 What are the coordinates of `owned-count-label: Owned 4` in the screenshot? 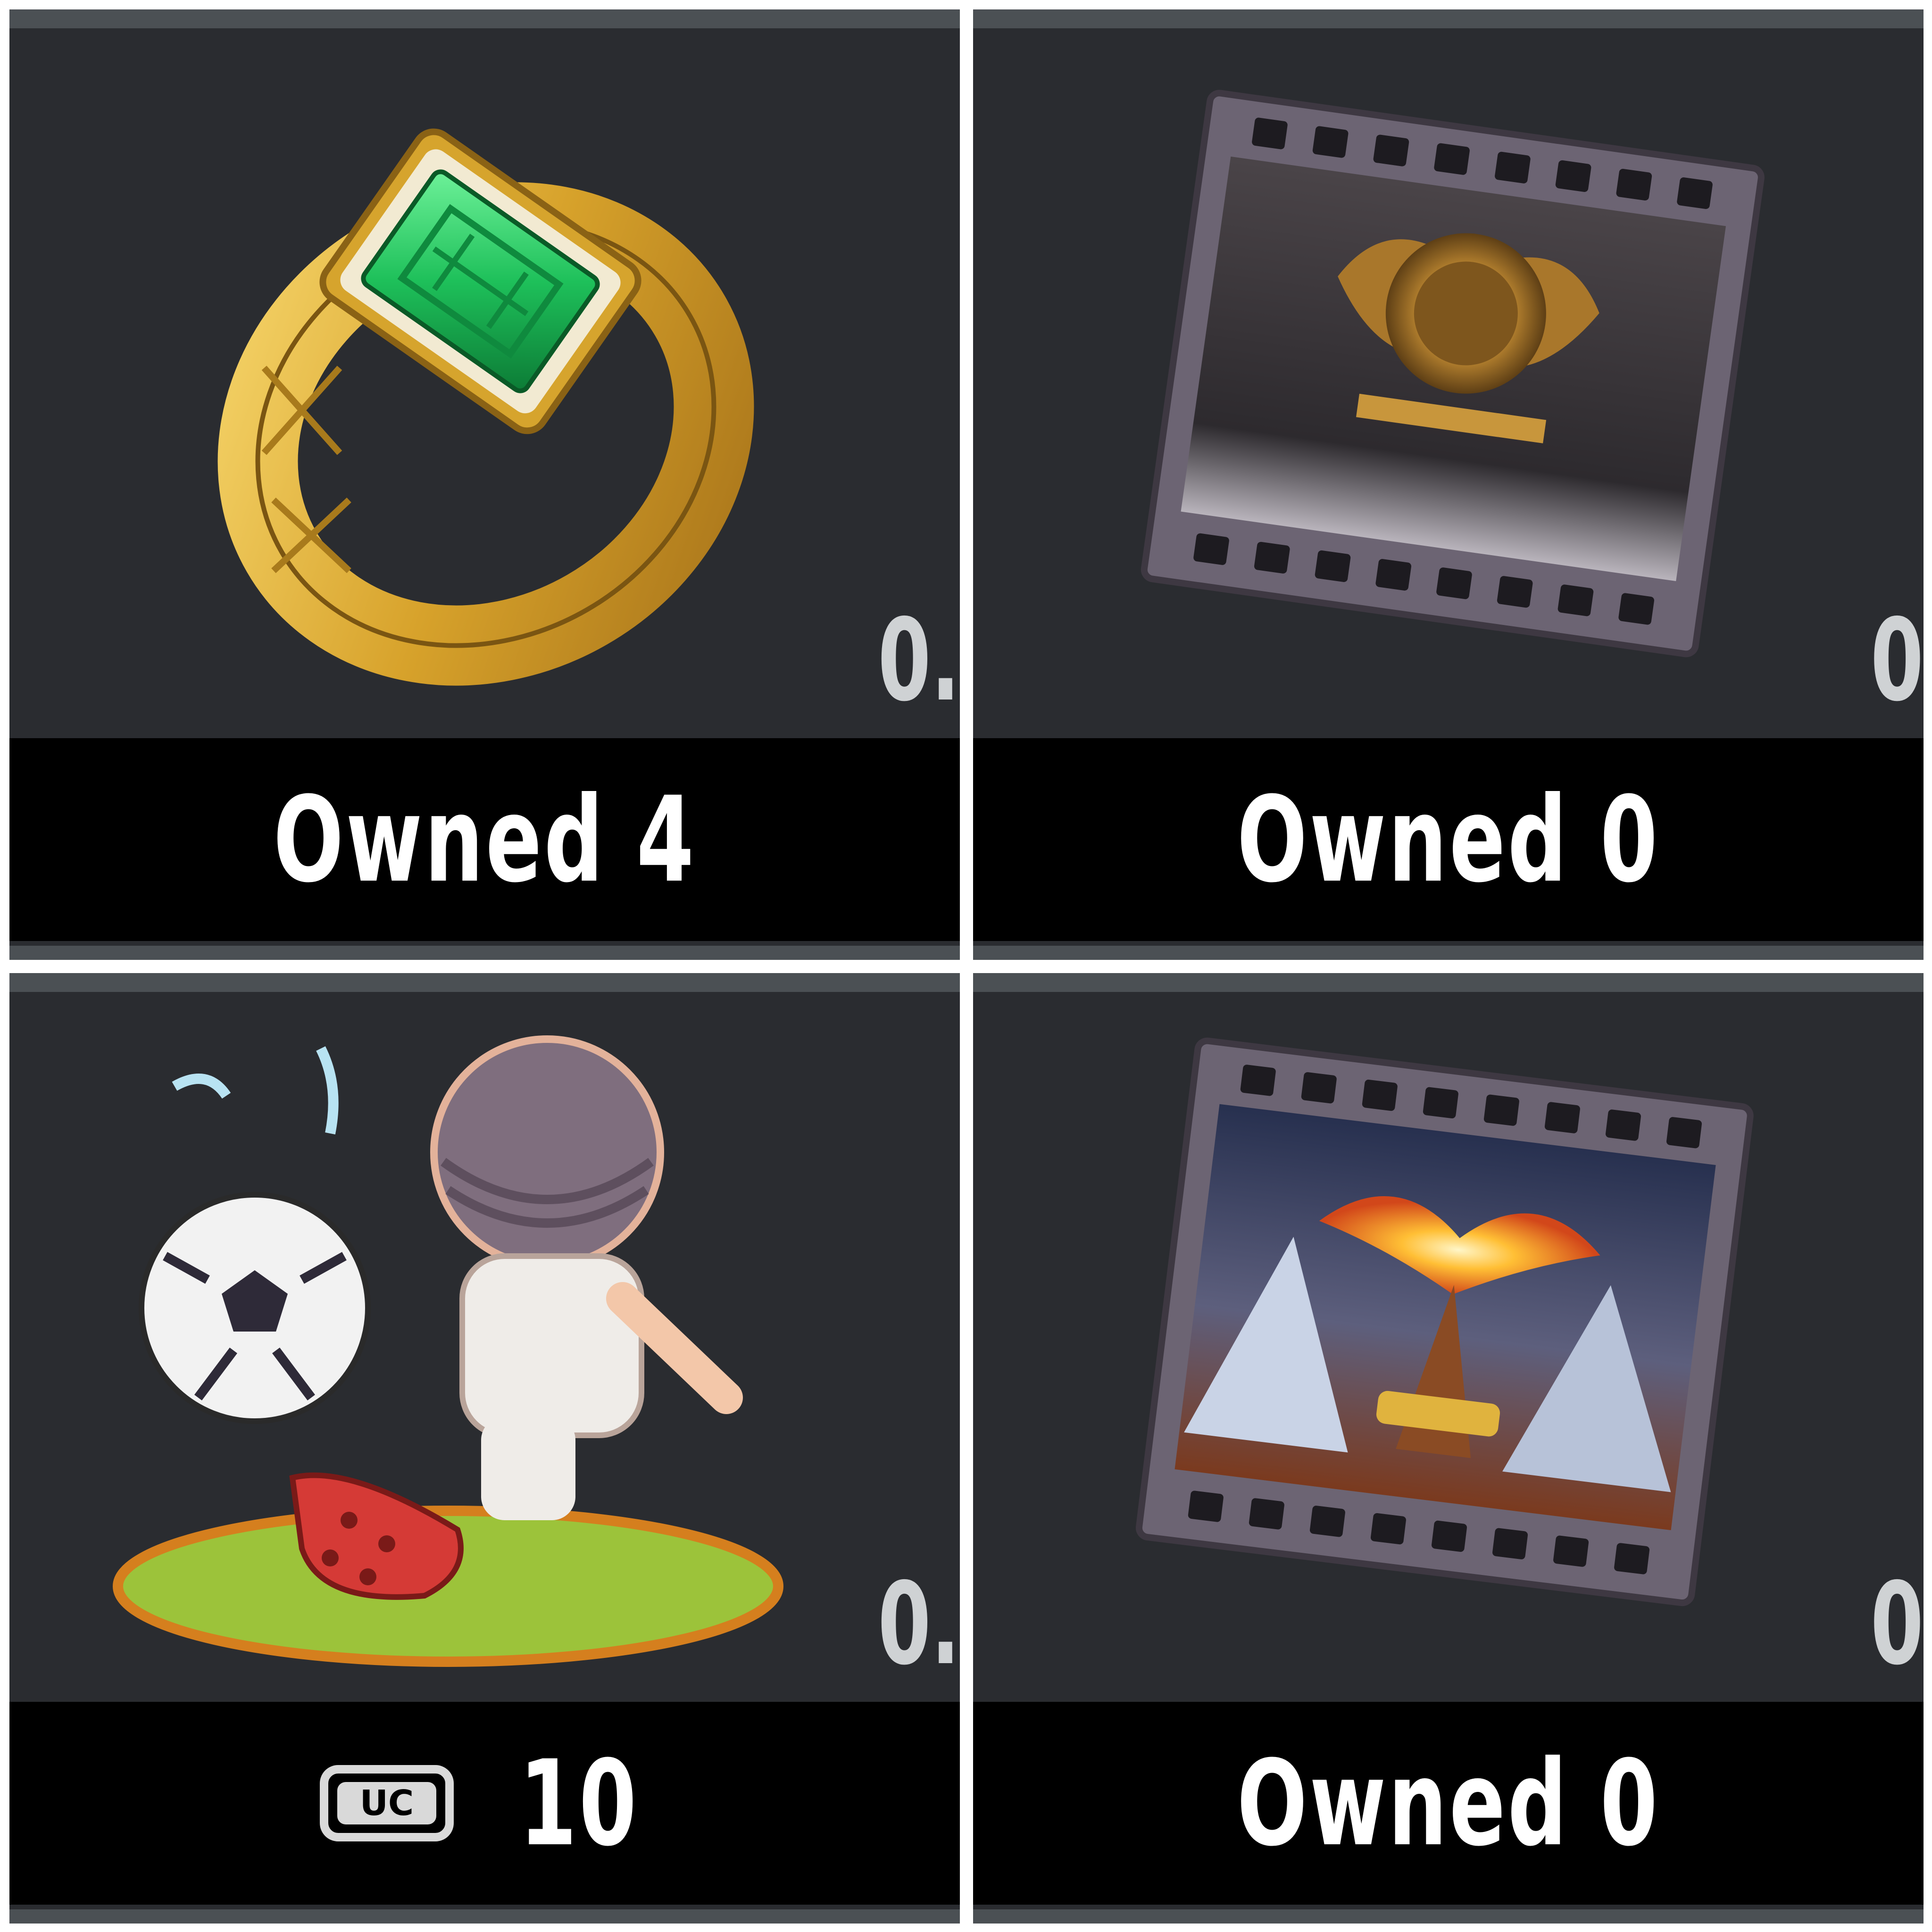 It's located at (485, 839).